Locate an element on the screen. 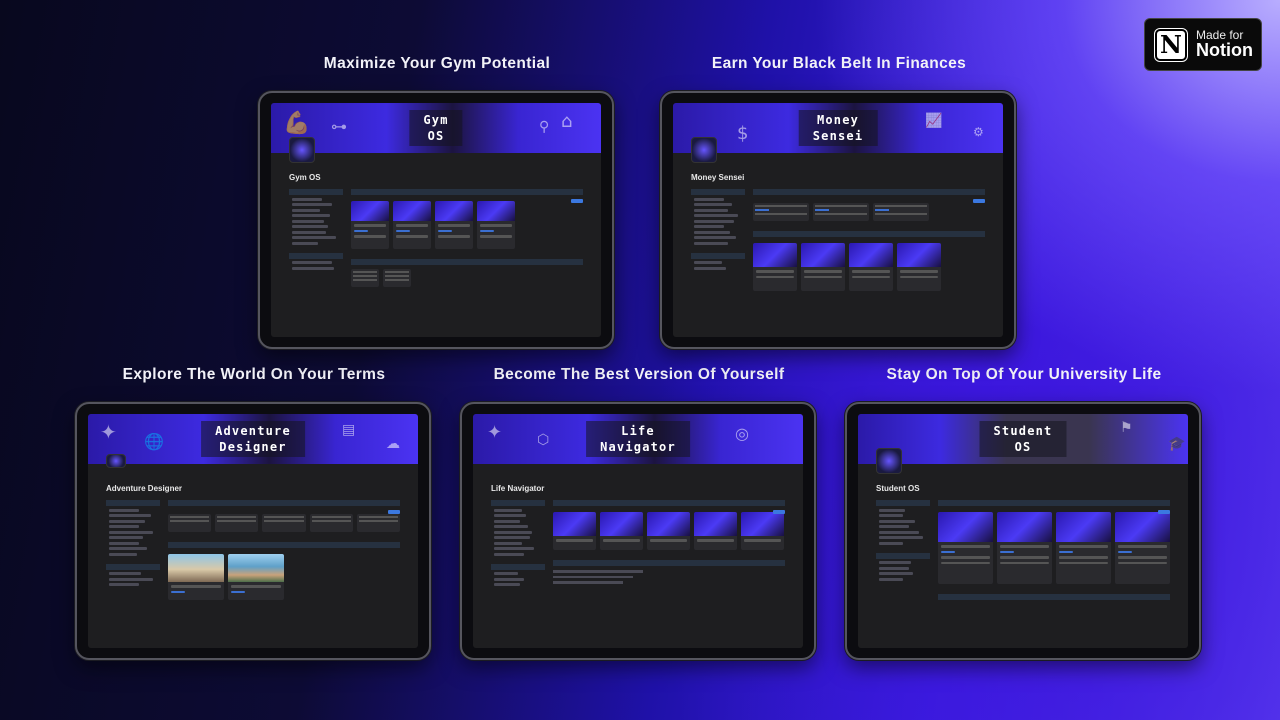 Image resolution: width=1280 pixels, height=720 pixels. notion-logo-icon: N is located at coordinates (1171, 44).